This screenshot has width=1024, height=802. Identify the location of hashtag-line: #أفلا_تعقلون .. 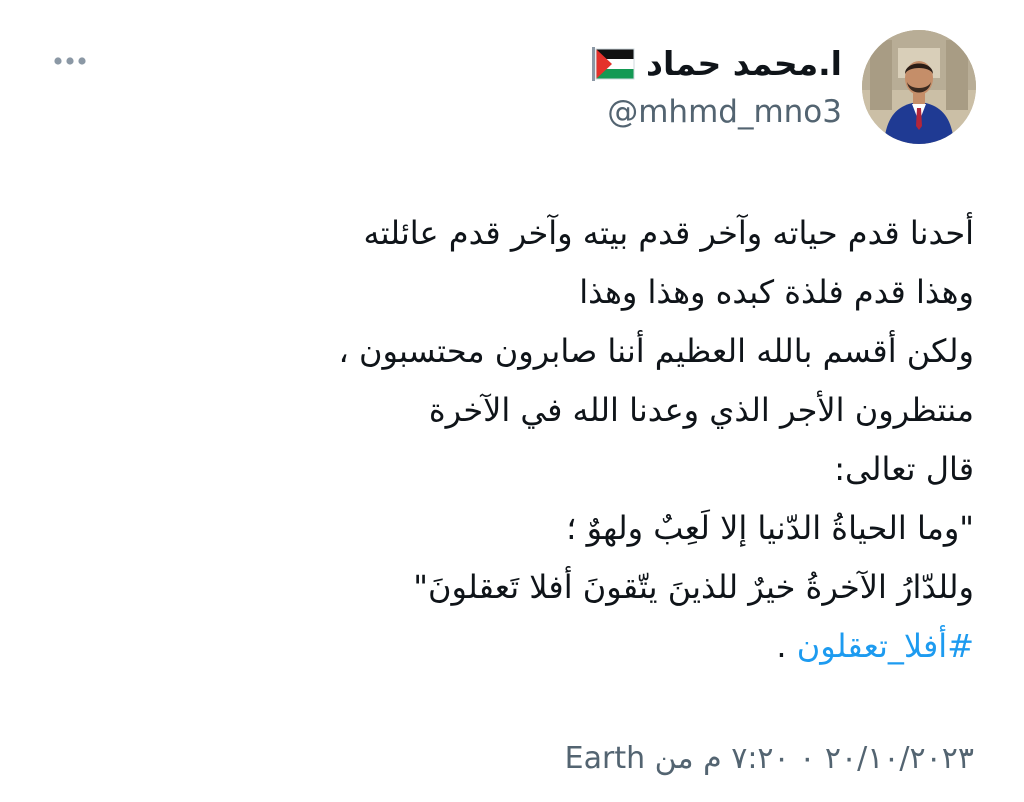
(579, 646).